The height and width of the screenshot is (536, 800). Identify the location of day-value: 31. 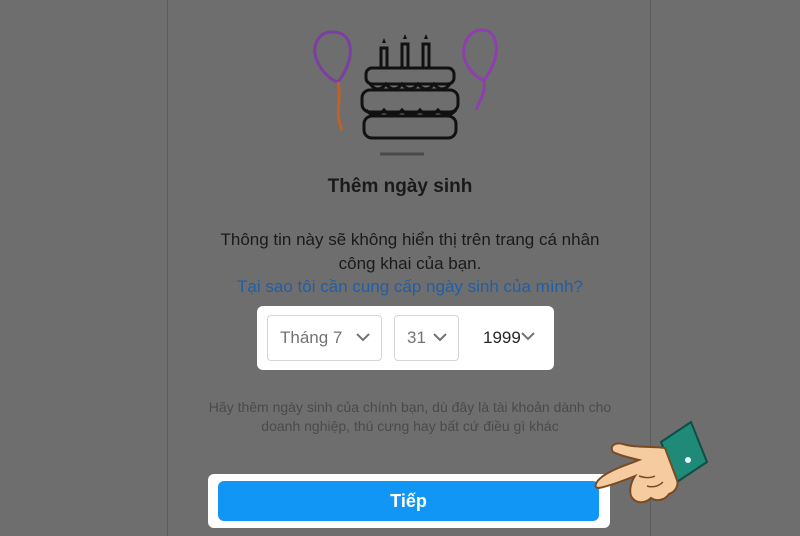
(416, 337).